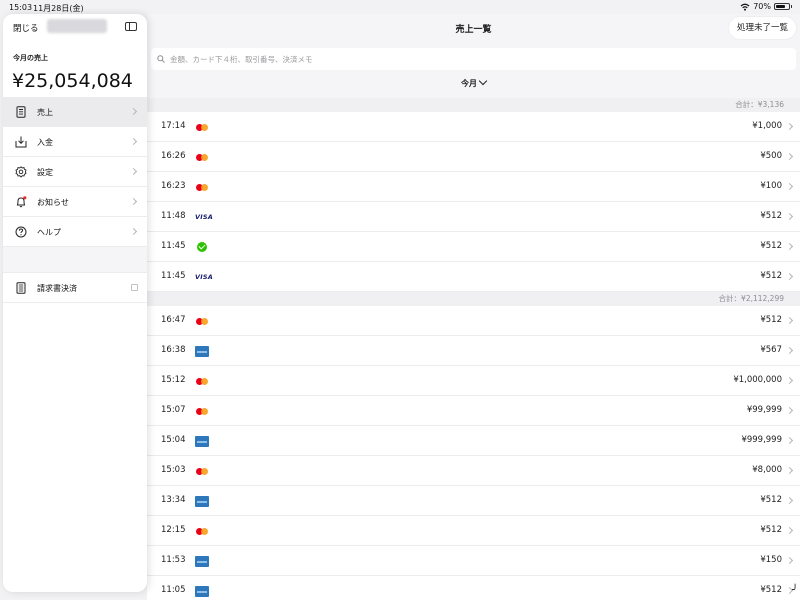 This screenshot has width=800, height=600. What do you see at coordinates (173, 320) in the screenshot?
I see `transaction-time: 16:47` at bounding box center [173, 320].